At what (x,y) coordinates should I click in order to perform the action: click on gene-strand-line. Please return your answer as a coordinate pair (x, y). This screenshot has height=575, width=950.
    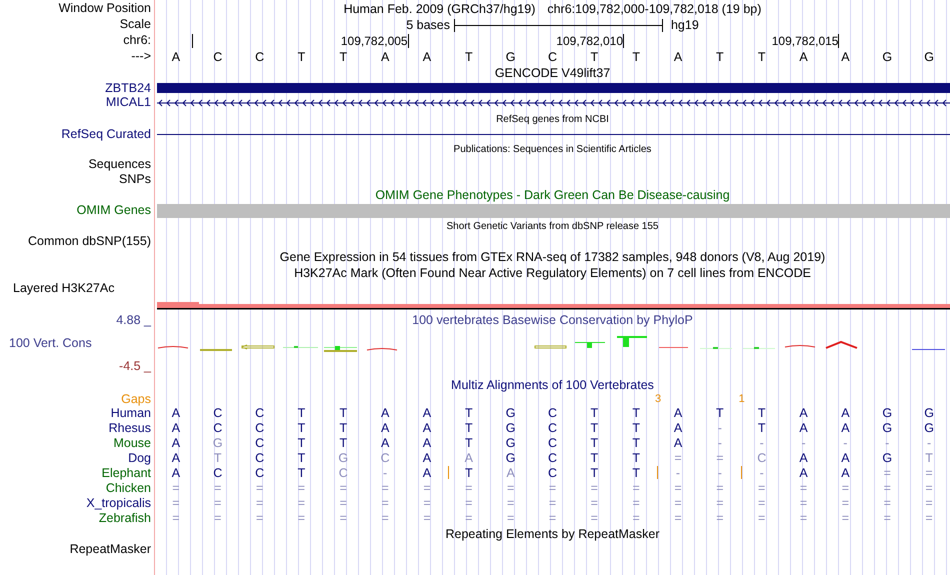
    Looking at the image, I should click on (553, 103).